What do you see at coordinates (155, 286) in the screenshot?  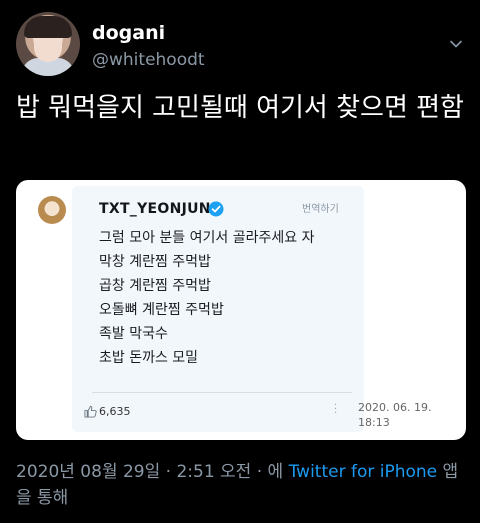 I see `body-line: 곱창 계란찜 주먹밥` at bounding box center [155, 286].